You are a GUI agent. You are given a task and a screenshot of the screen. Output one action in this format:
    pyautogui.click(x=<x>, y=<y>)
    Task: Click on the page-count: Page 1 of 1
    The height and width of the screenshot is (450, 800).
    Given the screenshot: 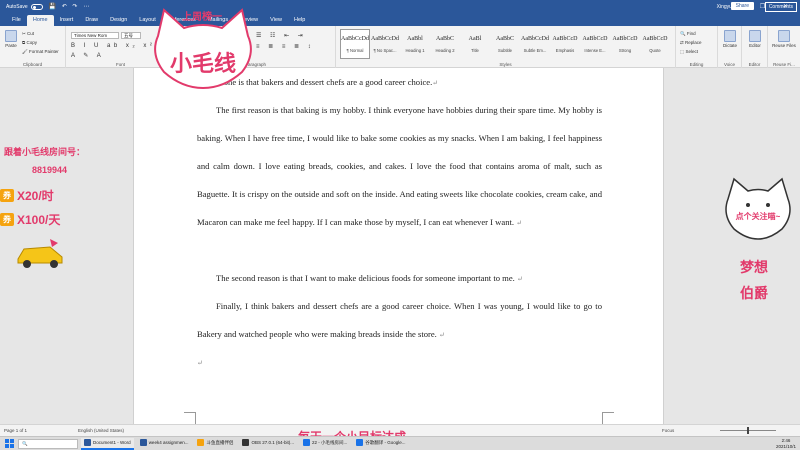 What is the action you would take?
    pyautogui.click(x=15, y=430)
    